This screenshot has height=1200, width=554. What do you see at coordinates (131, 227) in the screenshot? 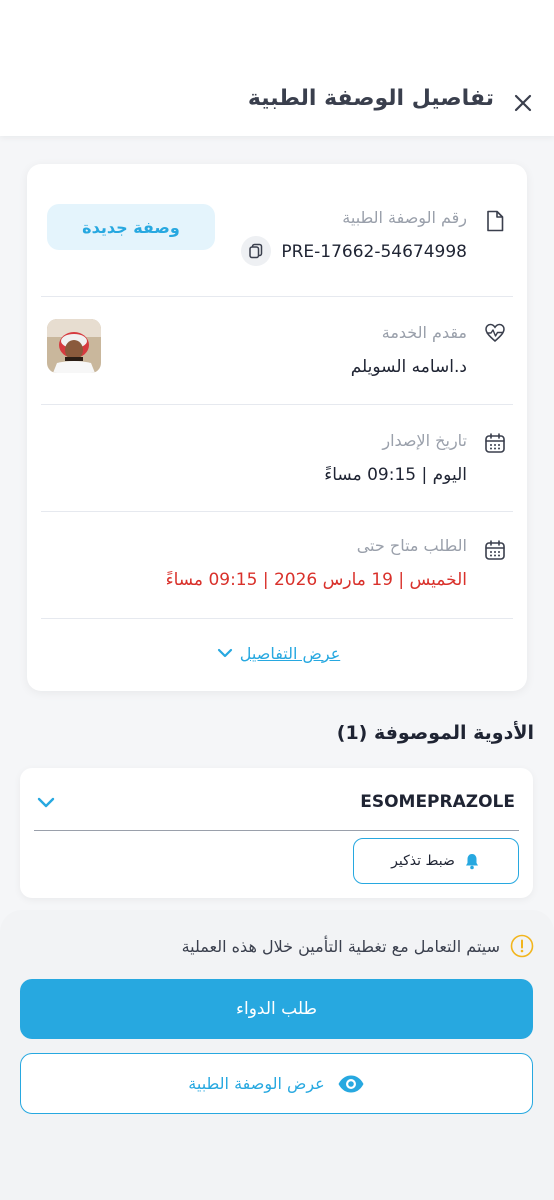
I see `status-badge: وصفة جديدة` at bounding box center [131, 227].